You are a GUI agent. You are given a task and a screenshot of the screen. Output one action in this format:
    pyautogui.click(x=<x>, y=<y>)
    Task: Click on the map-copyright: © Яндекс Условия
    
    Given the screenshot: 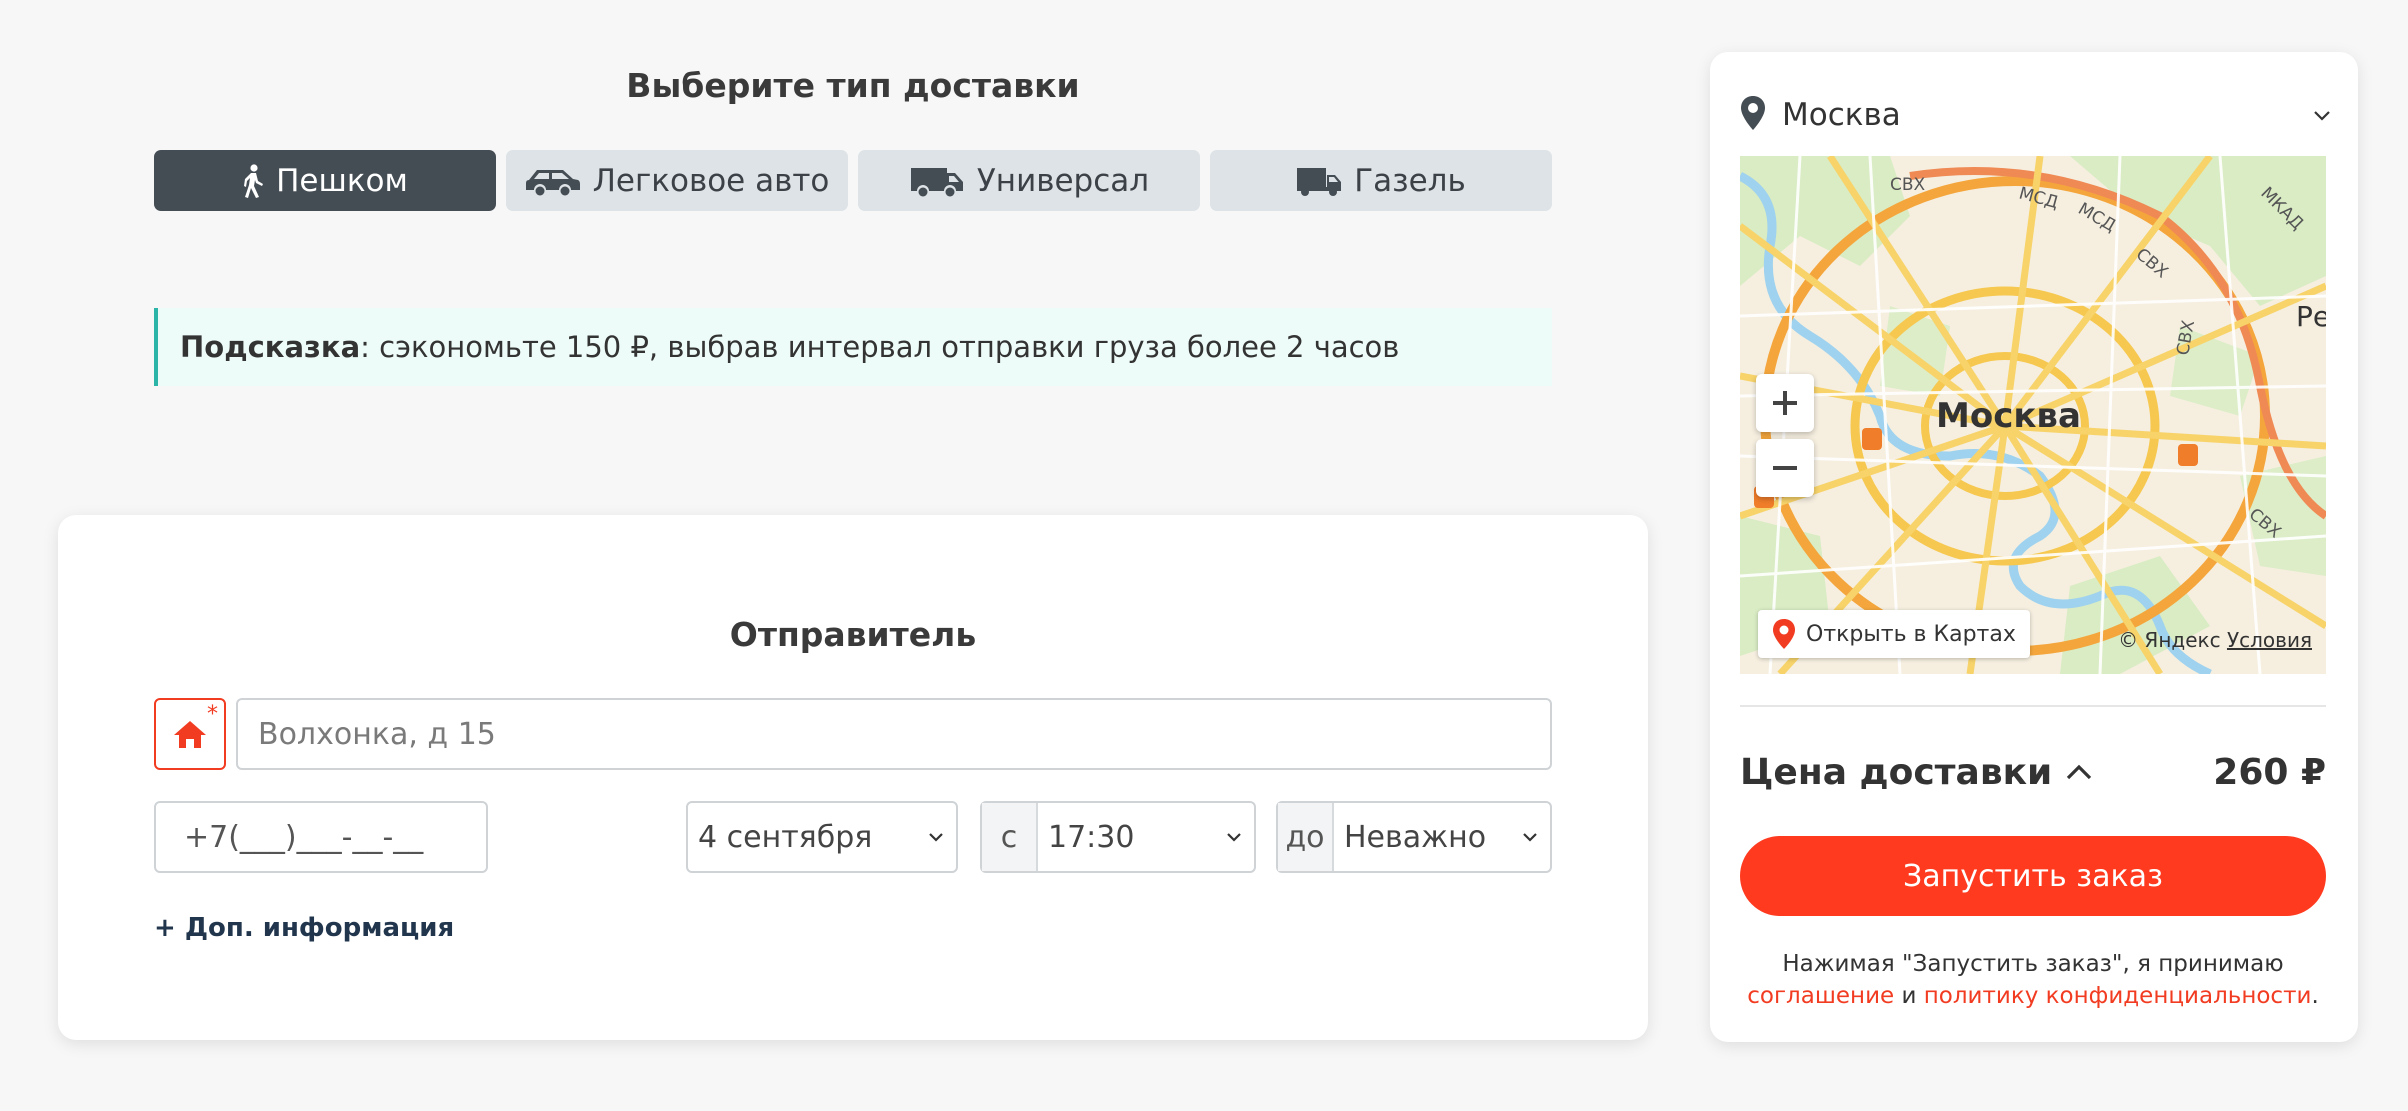 What is the action you would take?
    pyautogui.click(x=2215, y=640)
    